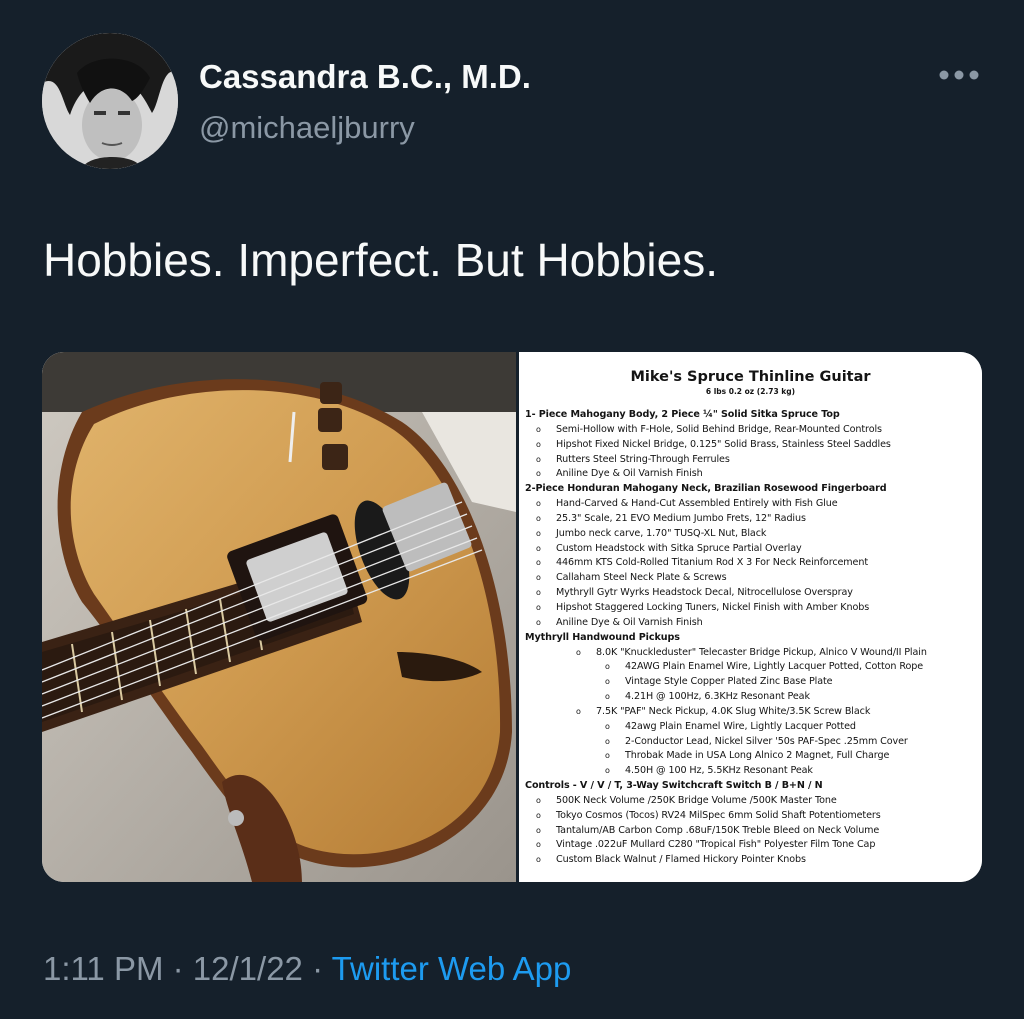 The height and width of the screenshot is (1019, 1024). I want to click on spec-heading: Mythryll Handwound Pickups, so click(750, 638).